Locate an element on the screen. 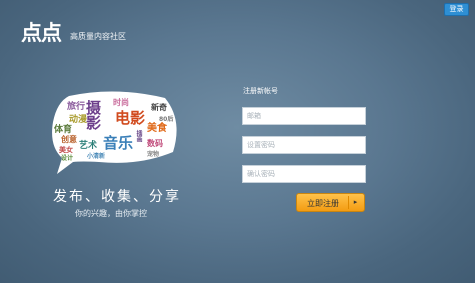 The width and height of the screenshot is (475, 283). tag-photography: 摄影 is located at coordinates (93, 115).